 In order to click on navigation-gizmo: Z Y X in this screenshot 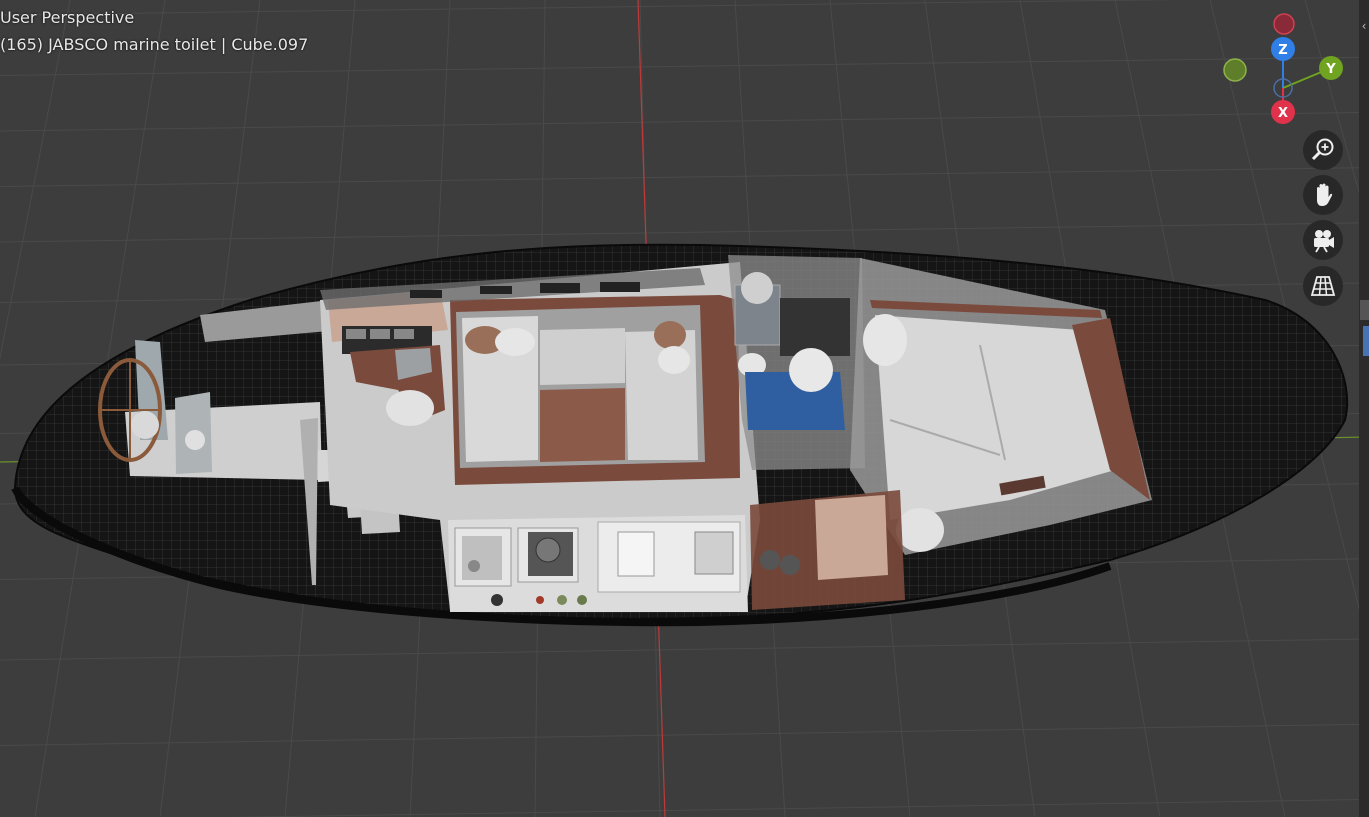, I will do `click(1285, 68)`.